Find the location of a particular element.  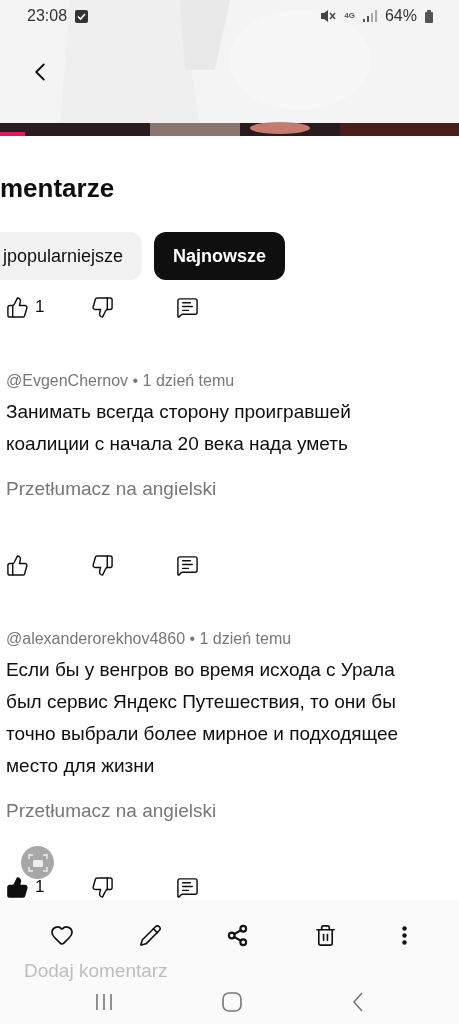

battery-level: 64% is located at coordinates (400, 16).